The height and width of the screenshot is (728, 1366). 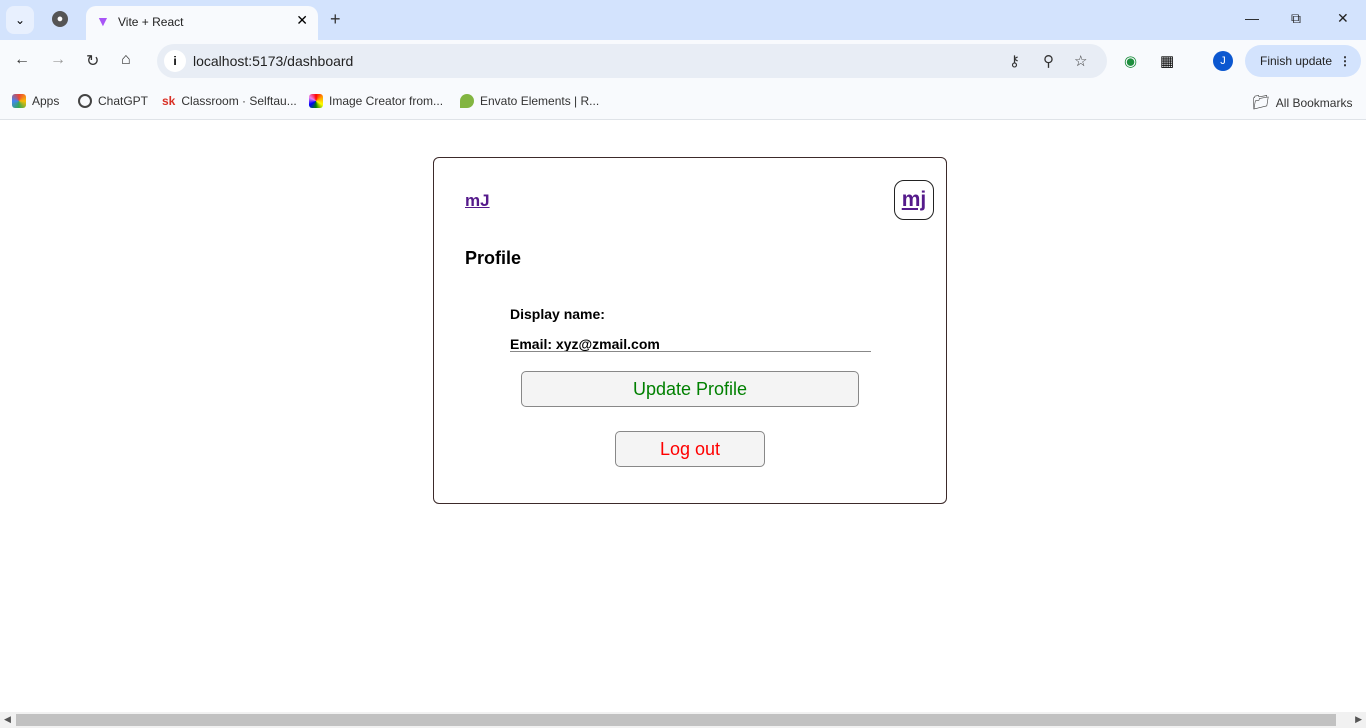 I want to click on tab-active: ▼ Vite + React ✕, so click(x=202, y=23).